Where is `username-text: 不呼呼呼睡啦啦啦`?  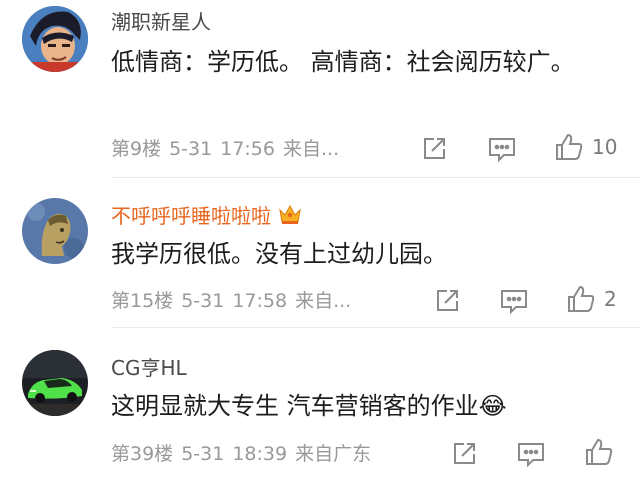 username-text: 不呼呼呼睡啦啦啦 is located at coordinates (191, 216).